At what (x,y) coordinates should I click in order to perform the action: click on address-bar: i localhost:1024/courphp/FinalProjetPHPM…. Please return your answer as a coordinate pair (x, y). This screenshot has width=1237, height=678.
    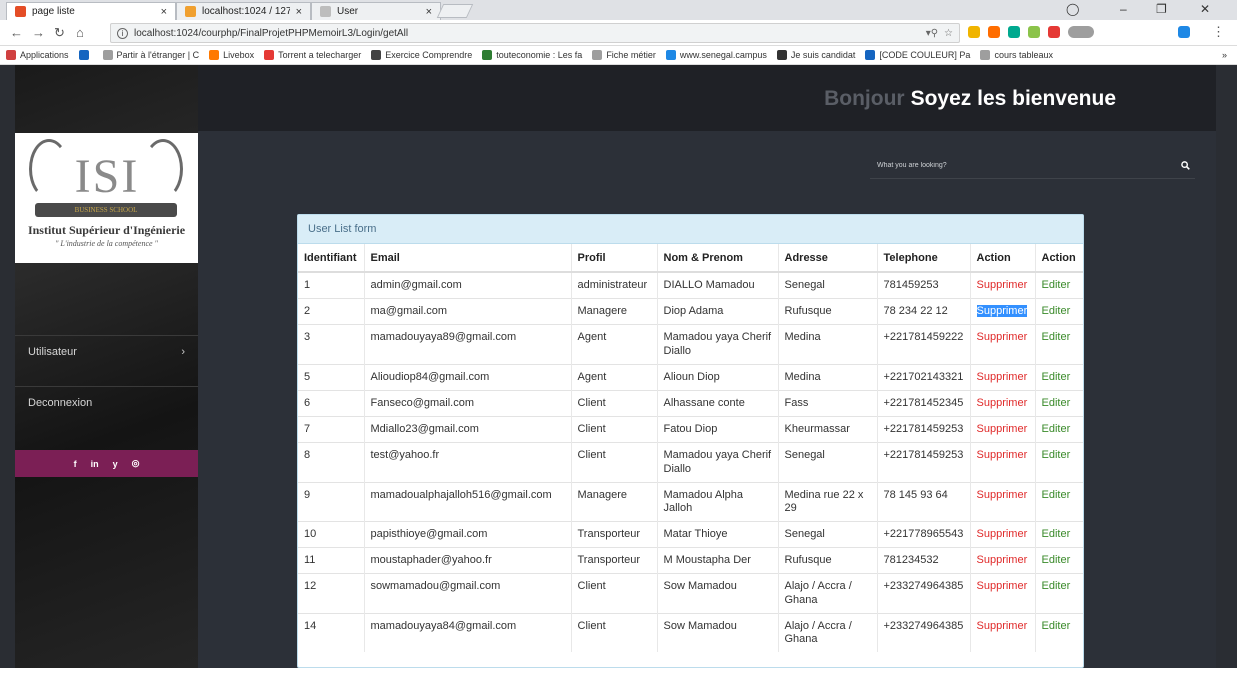
    Looking at the image, I should click on (535, 33).